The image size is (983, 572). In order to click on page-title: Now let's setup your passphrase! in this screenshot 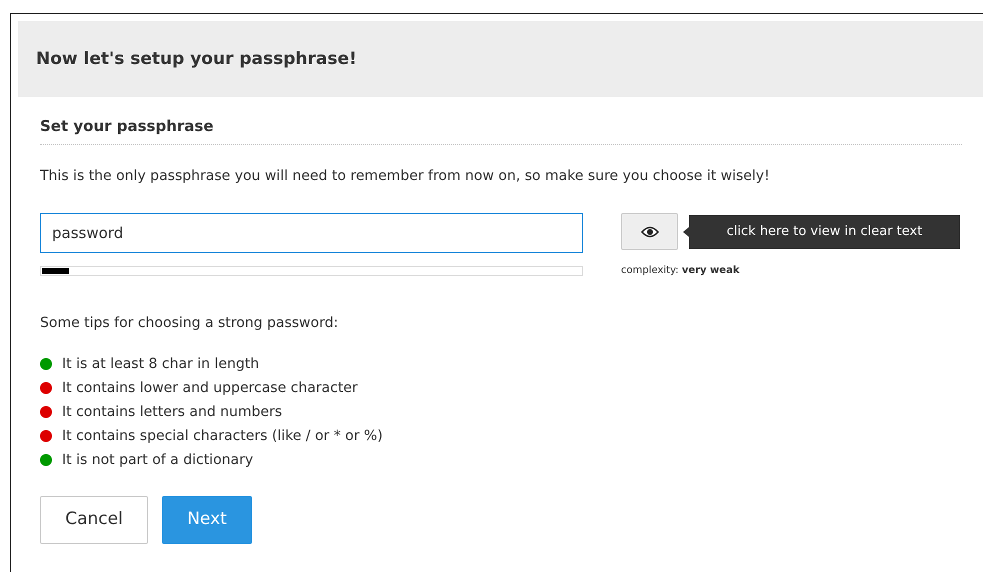, I will do `click(196, 59)`.